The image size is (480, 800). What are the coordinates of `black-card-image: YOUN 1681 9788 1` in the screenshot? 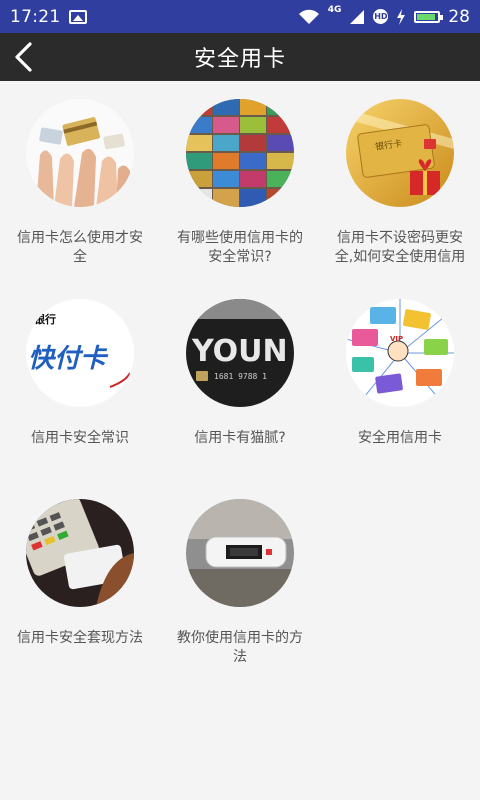 It's located at (240, 353).